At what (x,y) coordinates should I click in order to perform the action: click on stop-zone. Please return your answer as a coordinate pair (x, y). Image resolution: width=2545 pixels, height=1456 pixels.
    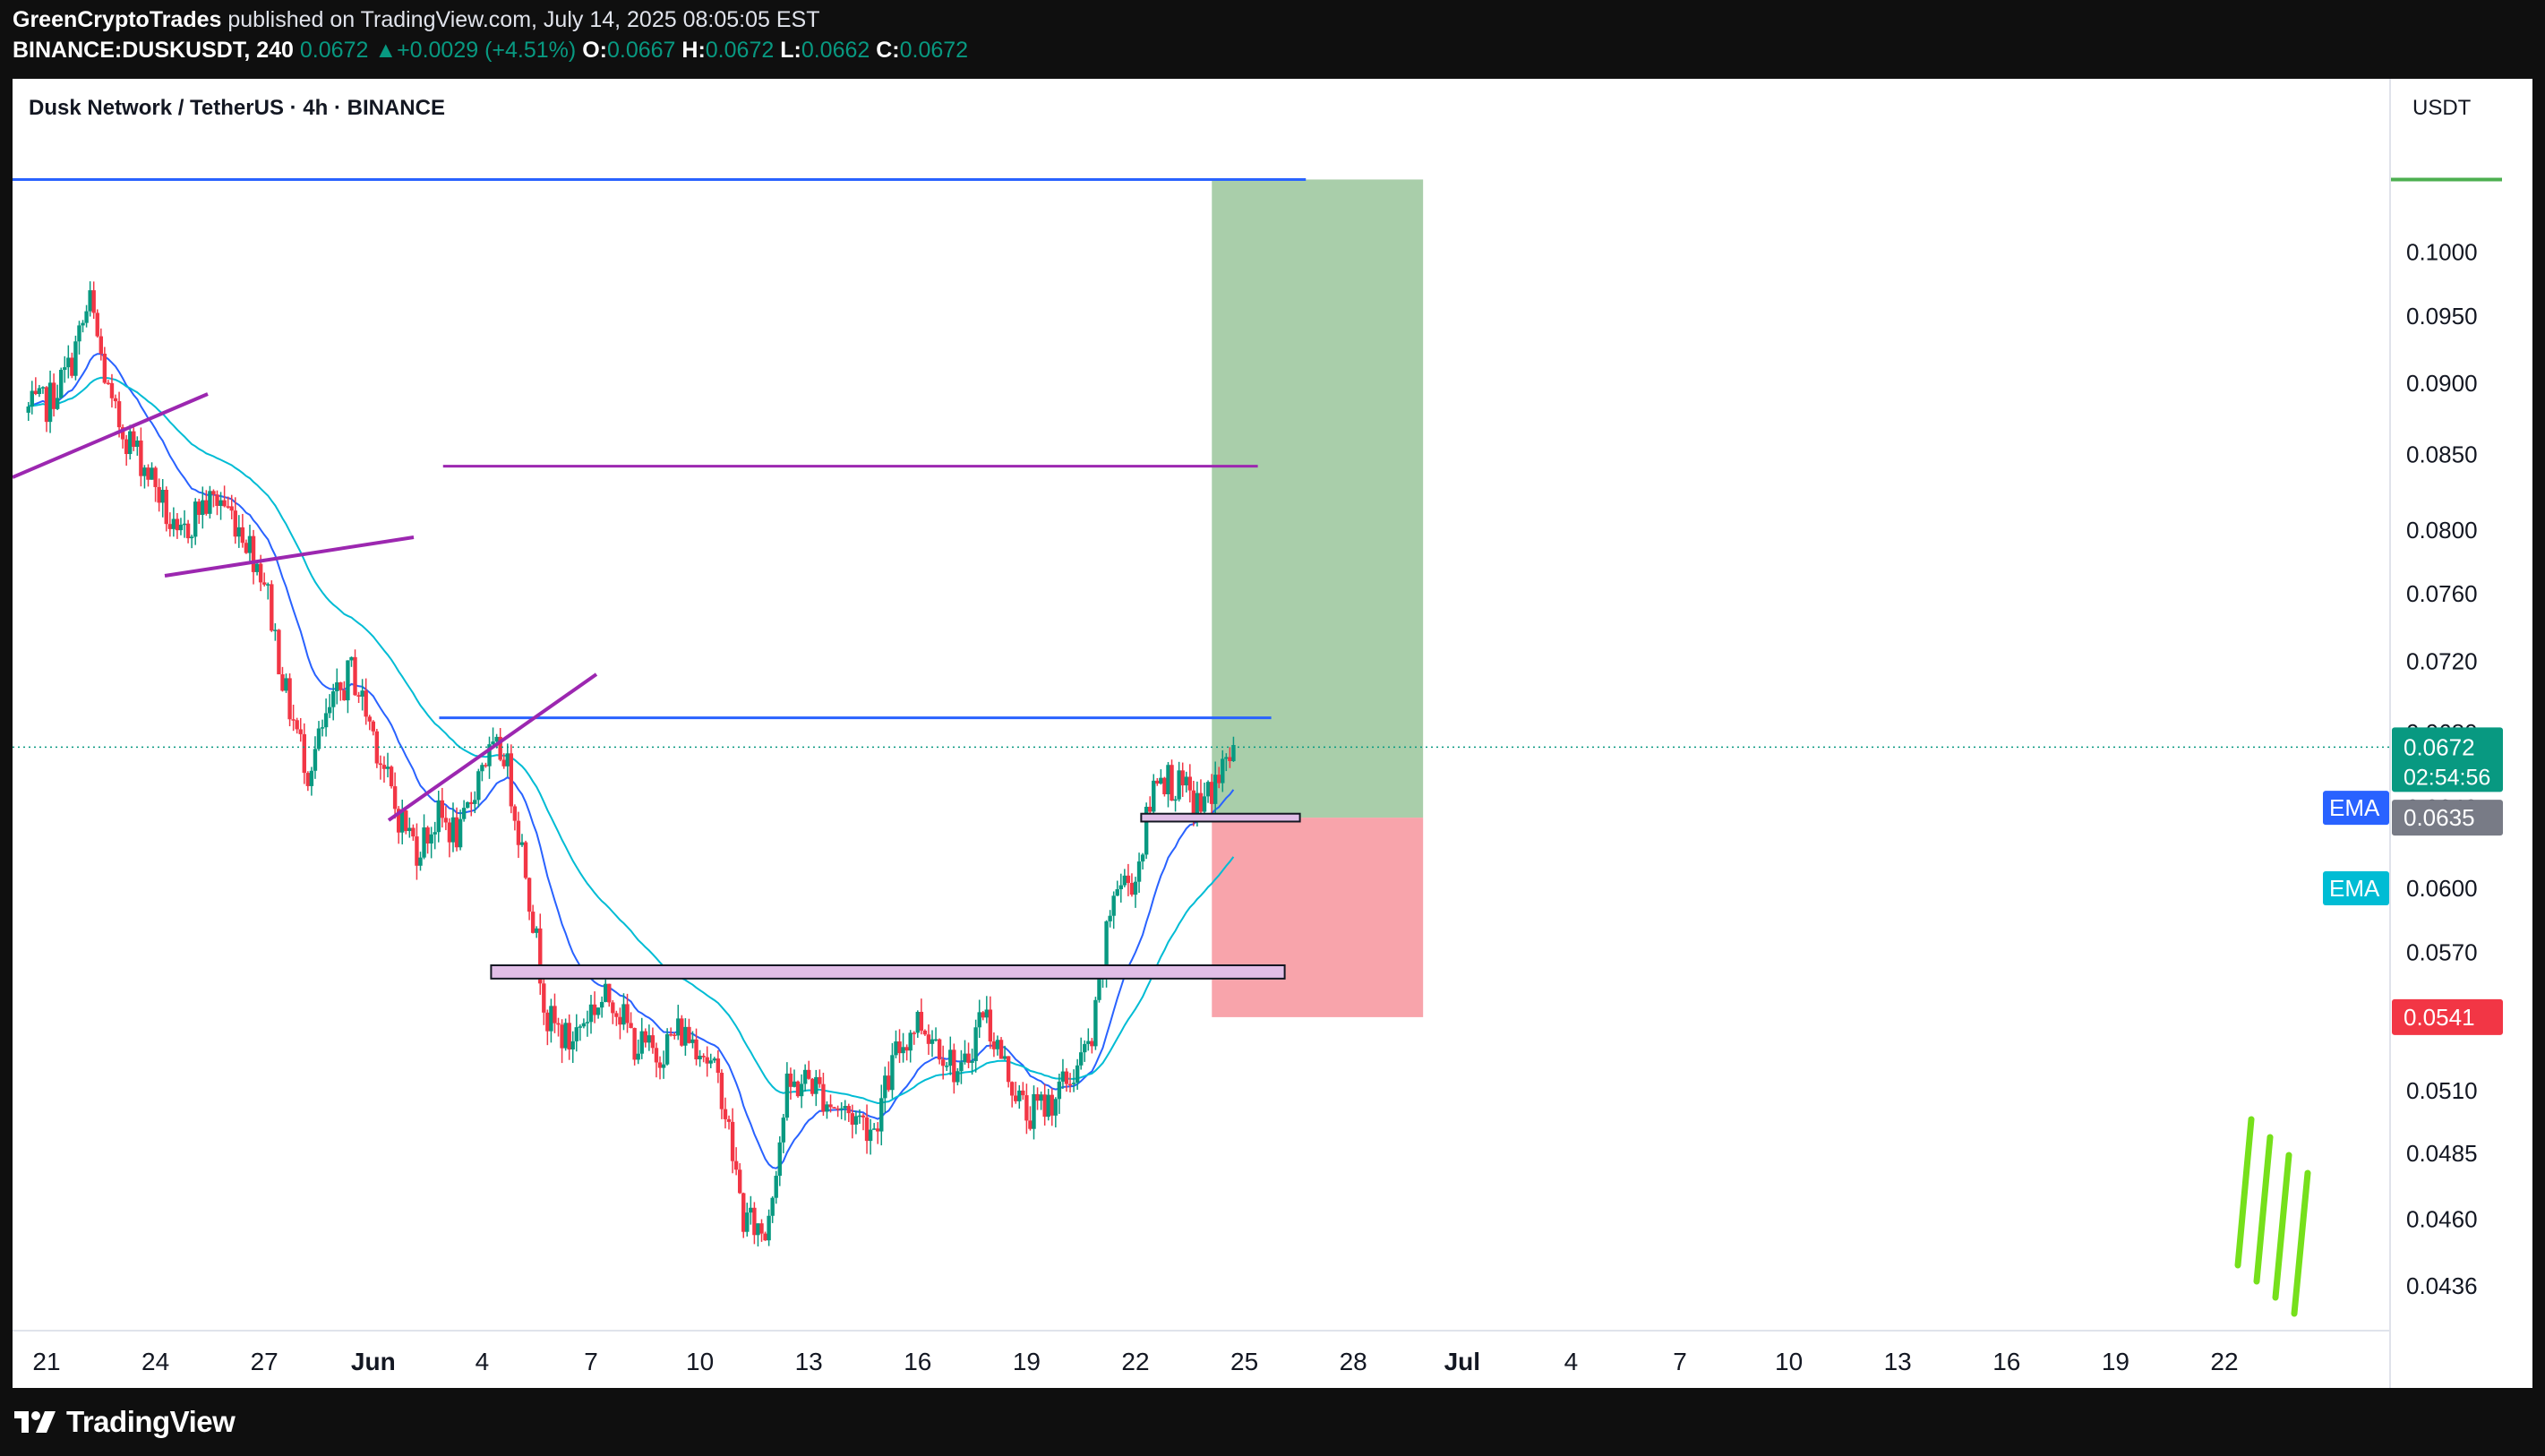
    Looking at the image, I should click on (1318, 917).